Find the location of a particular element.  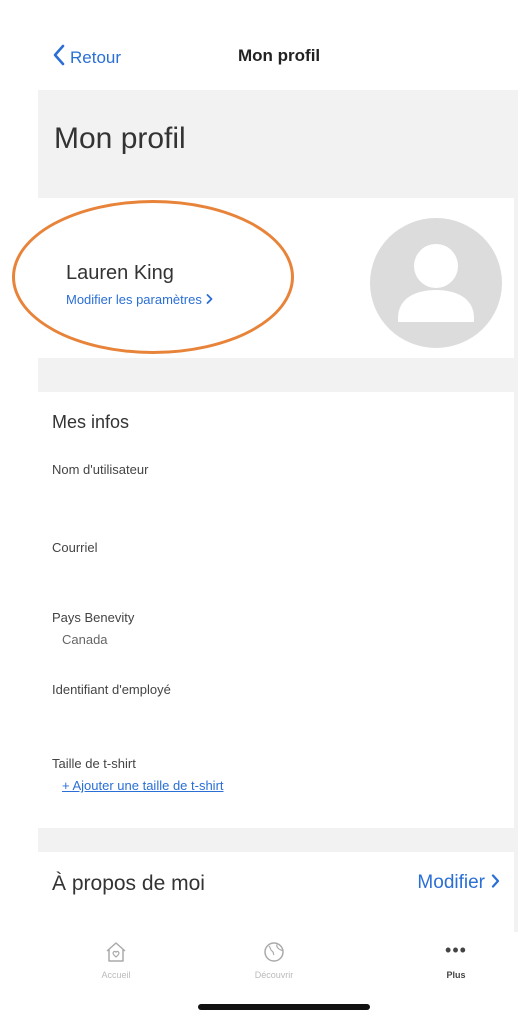

country-label: Pays Benevity is located at coordinates (93, 617).